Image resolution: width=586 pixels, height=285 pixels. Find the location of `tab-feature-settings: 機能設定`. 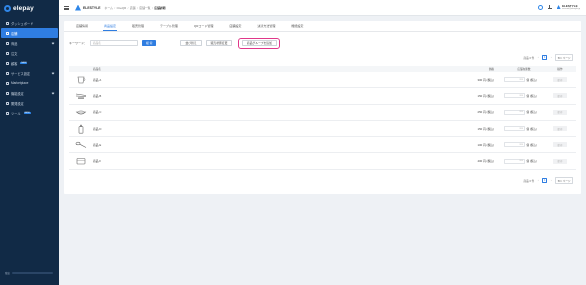

tab-feature-settings: 機能設定 is located at coordinates (297, 26).